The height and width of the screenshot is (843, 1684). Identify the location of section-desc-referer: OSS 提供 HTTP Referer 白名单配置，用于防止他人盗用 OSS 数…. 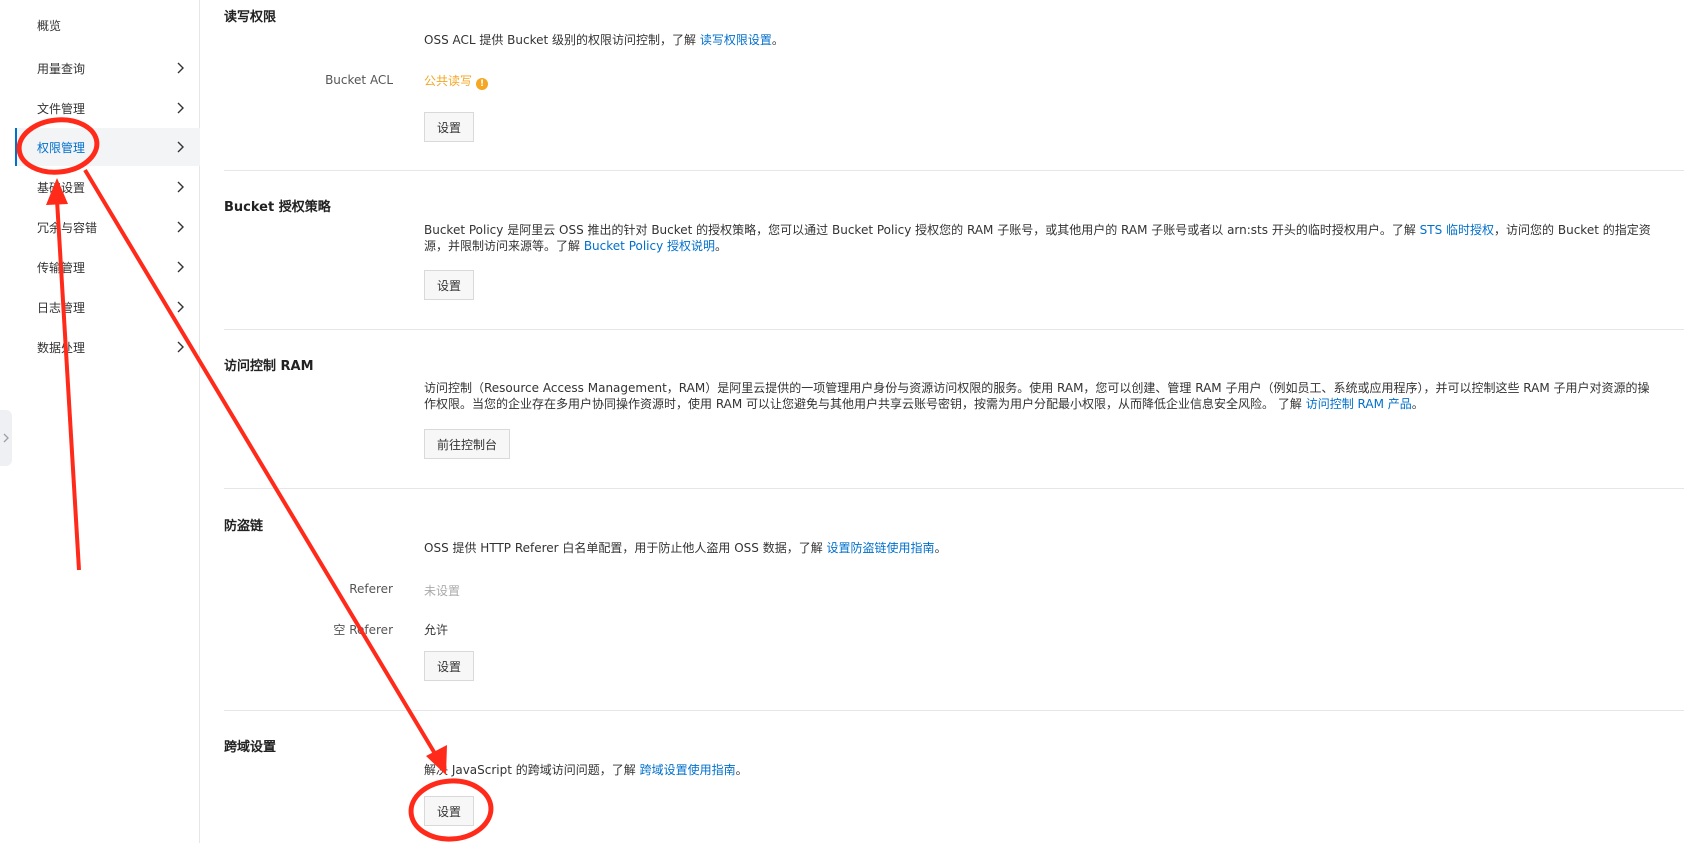
(685, 548).